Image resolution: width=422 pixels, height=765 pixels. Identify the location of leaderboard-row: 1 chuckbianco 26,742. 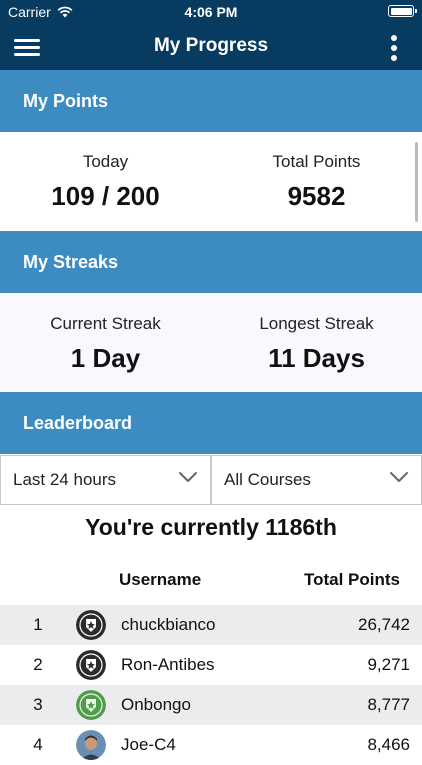
(211, 625).